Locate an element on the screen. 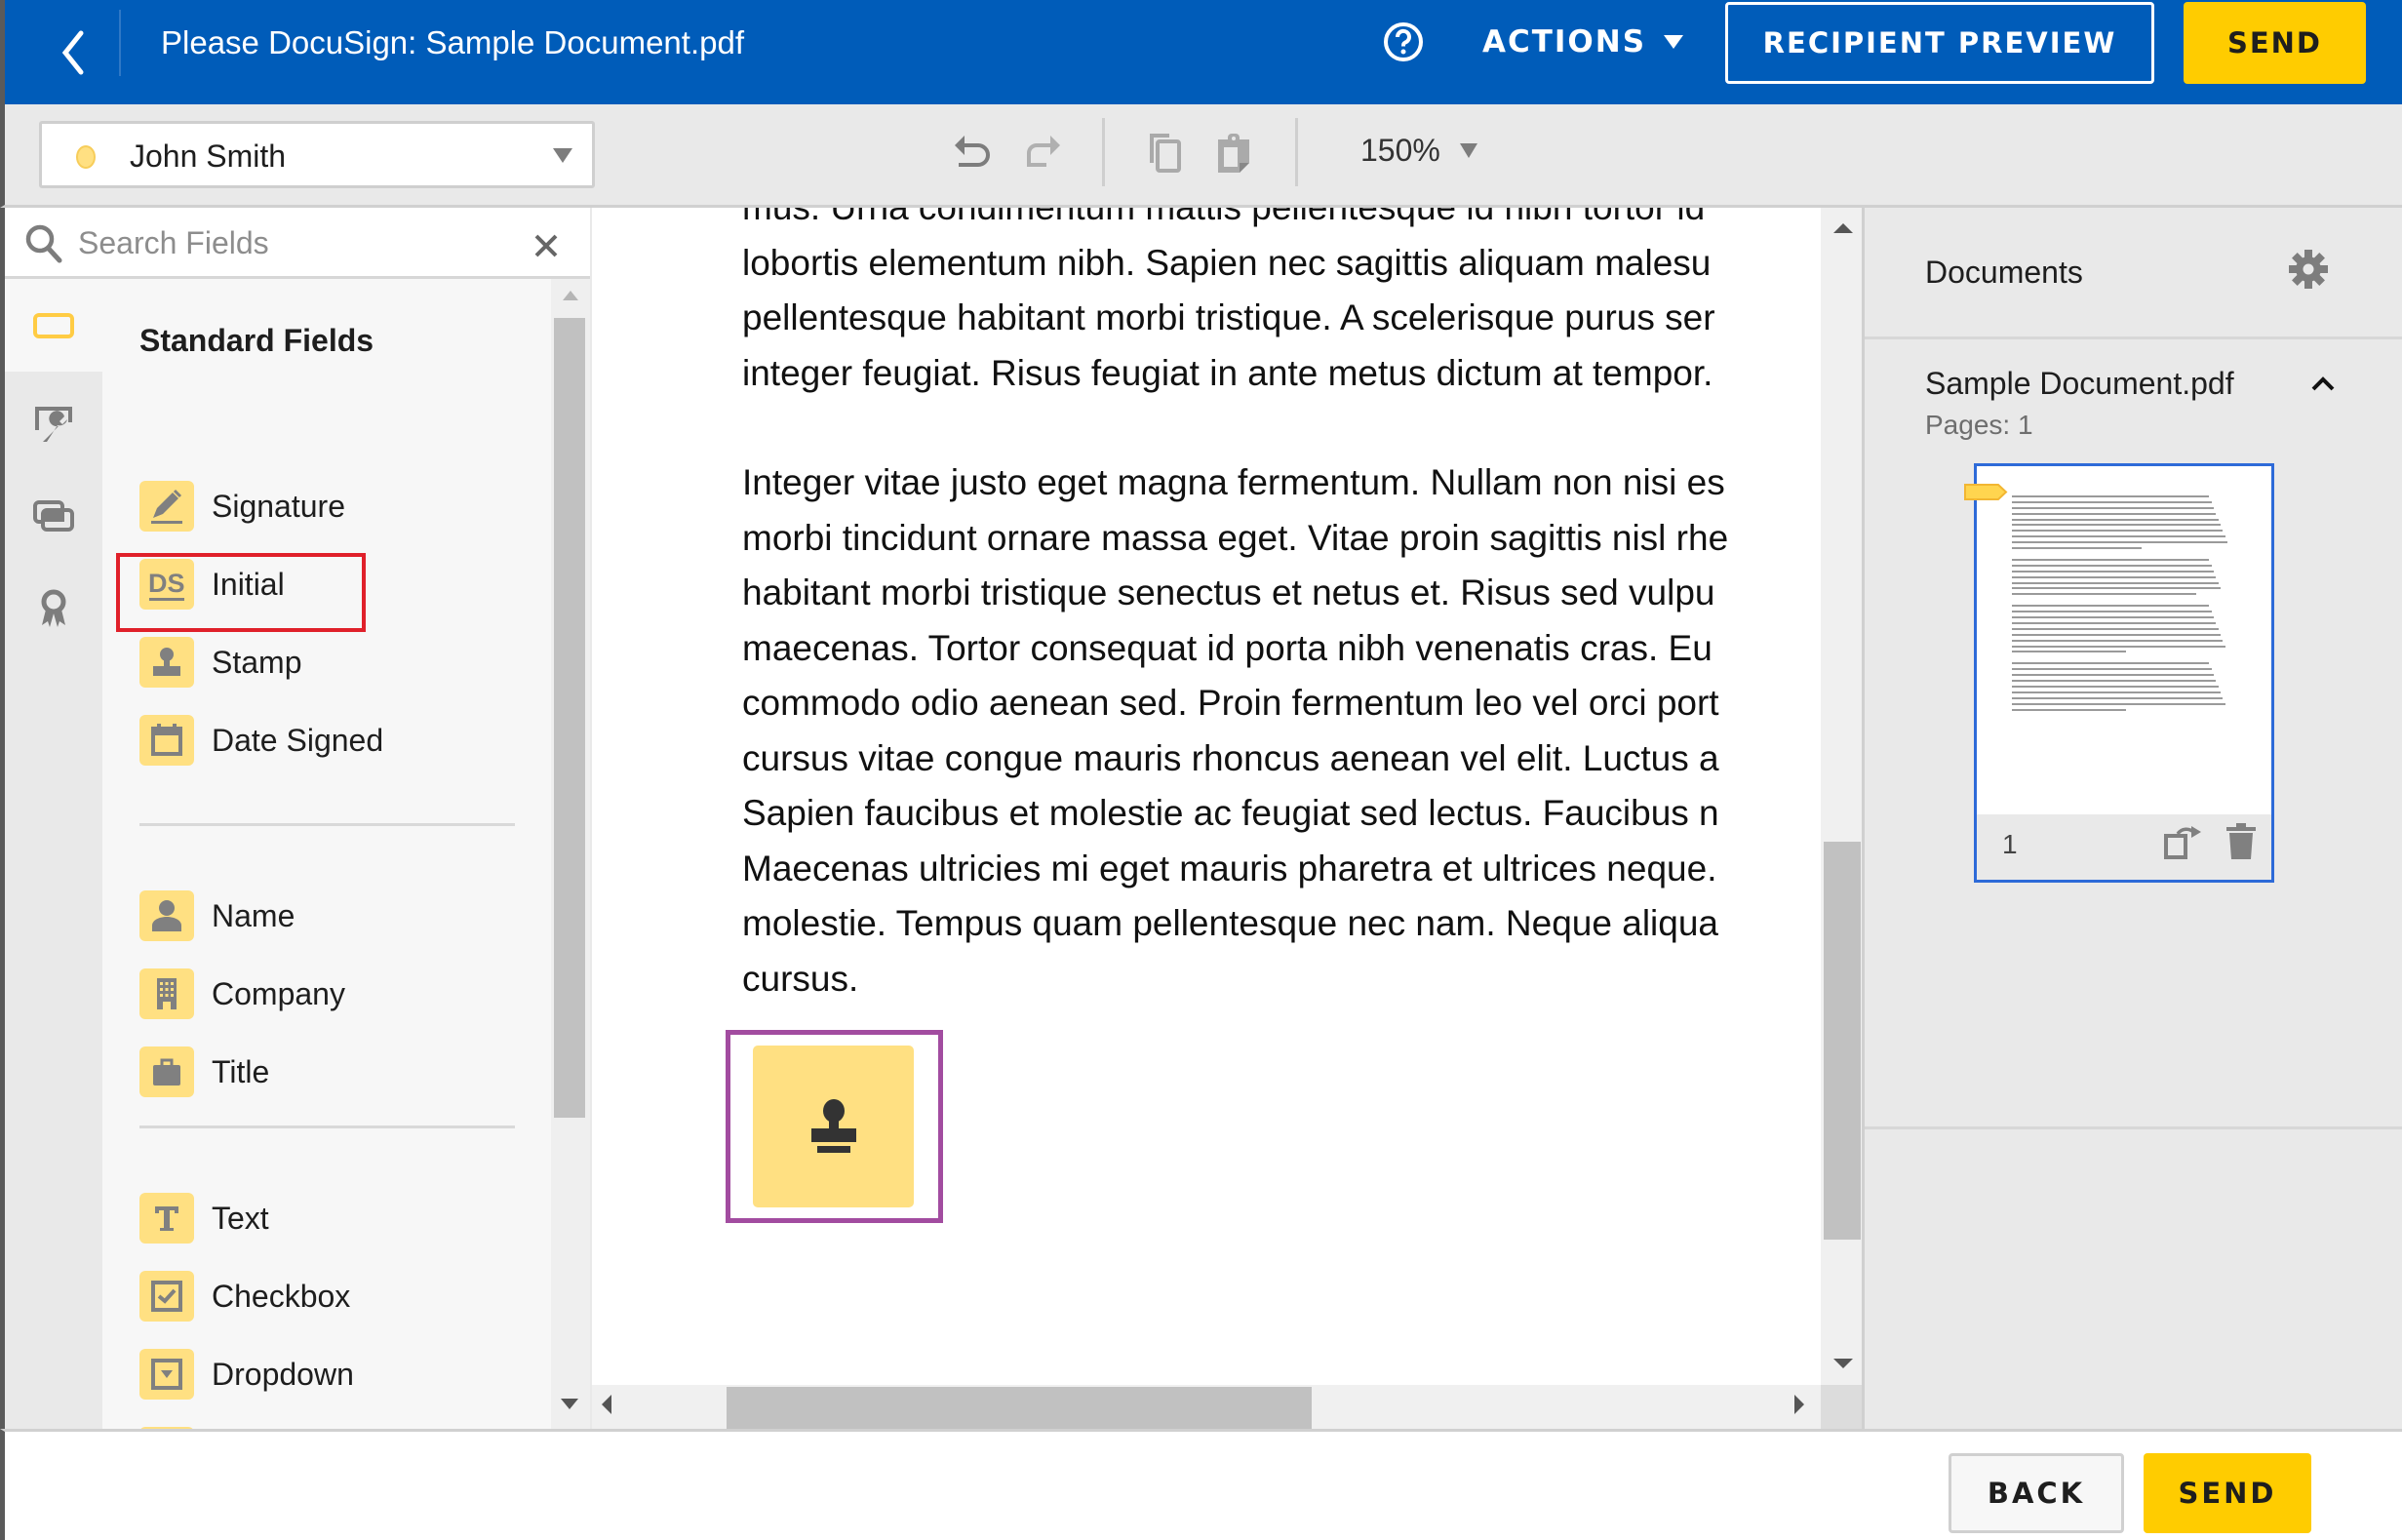 Image resolution: width=2402 pixels, height=1540 pixels. rail-field-groups is located at coordinates (53, 516).